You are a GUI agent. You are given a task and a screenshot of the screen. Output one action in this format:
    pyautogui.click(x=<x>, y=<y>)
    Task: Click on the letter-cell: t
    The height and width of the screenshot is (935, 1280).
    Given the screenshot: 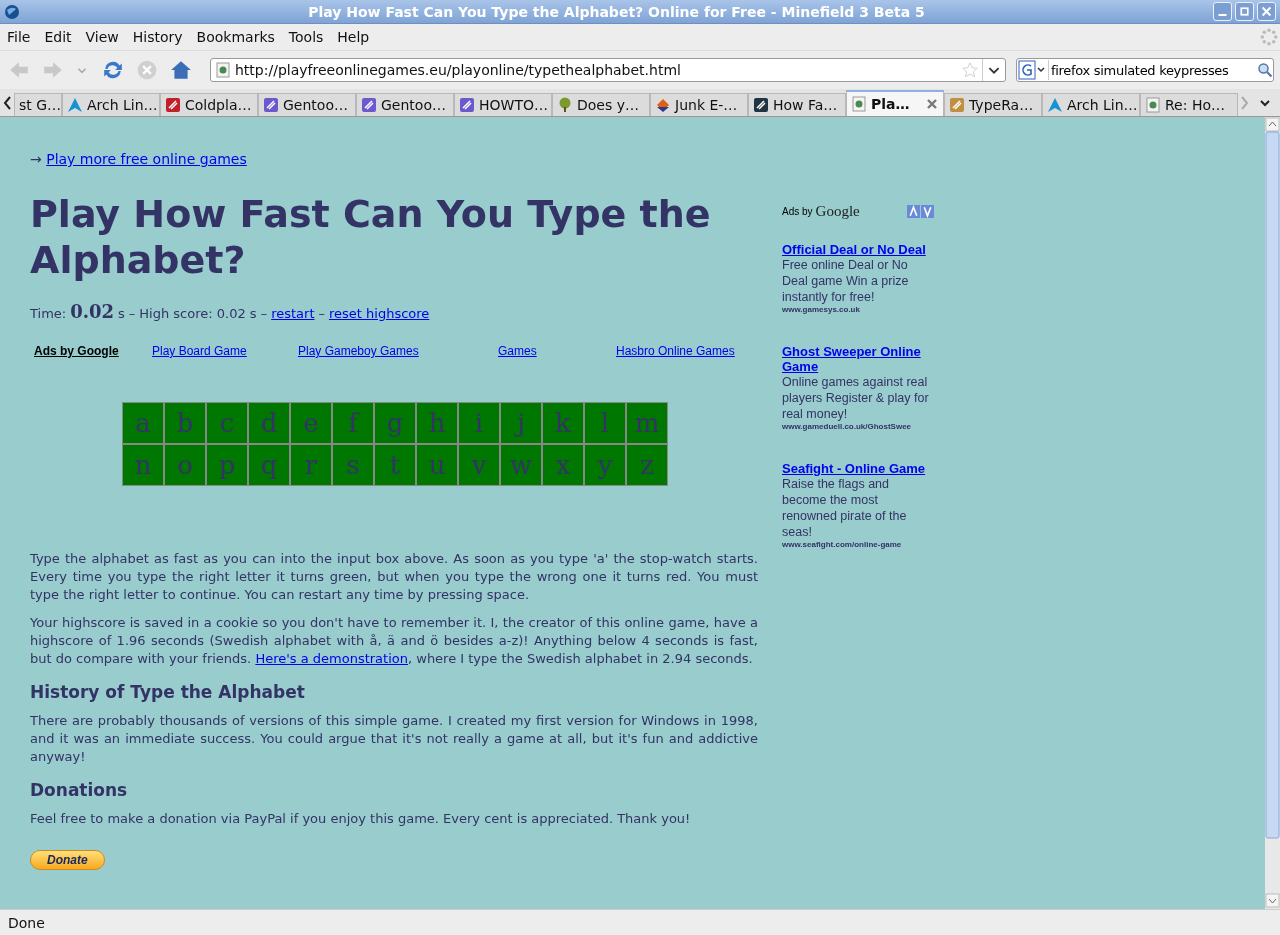 What is the action you would take?
    pyautogui.click(x=395, y=465)
    